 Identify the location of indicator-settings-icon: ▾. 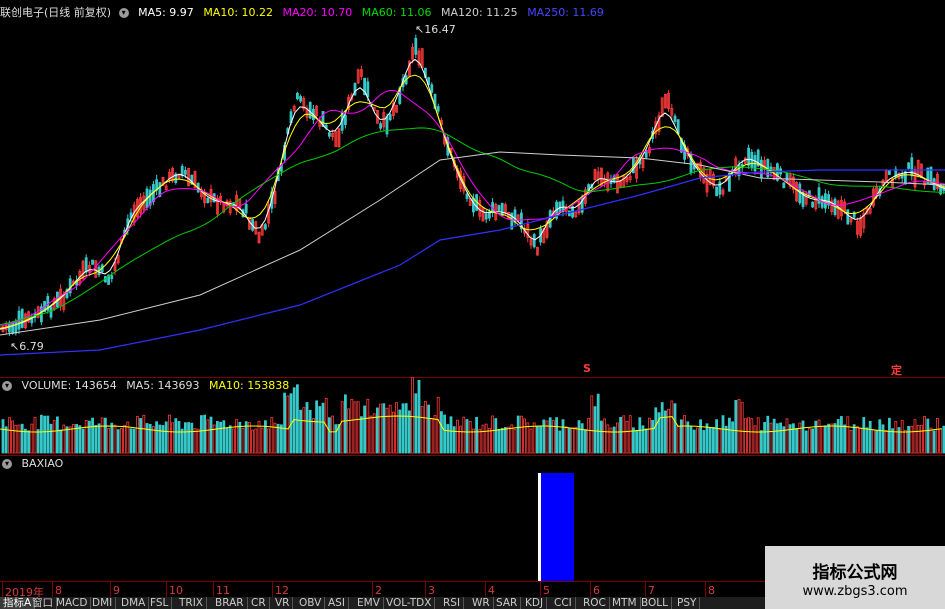
(7, 464).